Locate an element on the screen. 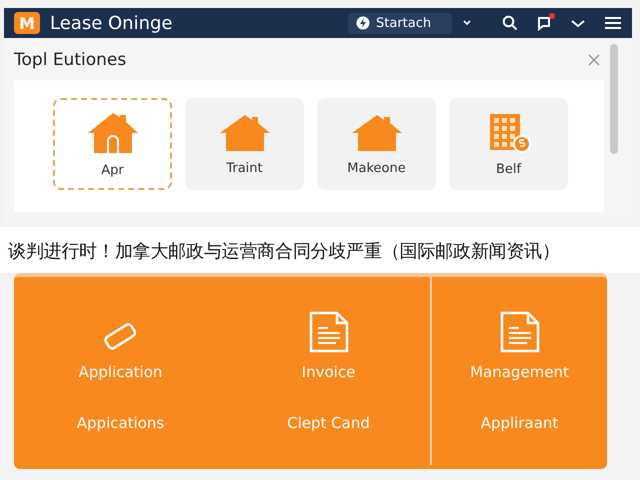 The image size is (640, 480). tile-card: Traint is located at coordinates (244, 144).